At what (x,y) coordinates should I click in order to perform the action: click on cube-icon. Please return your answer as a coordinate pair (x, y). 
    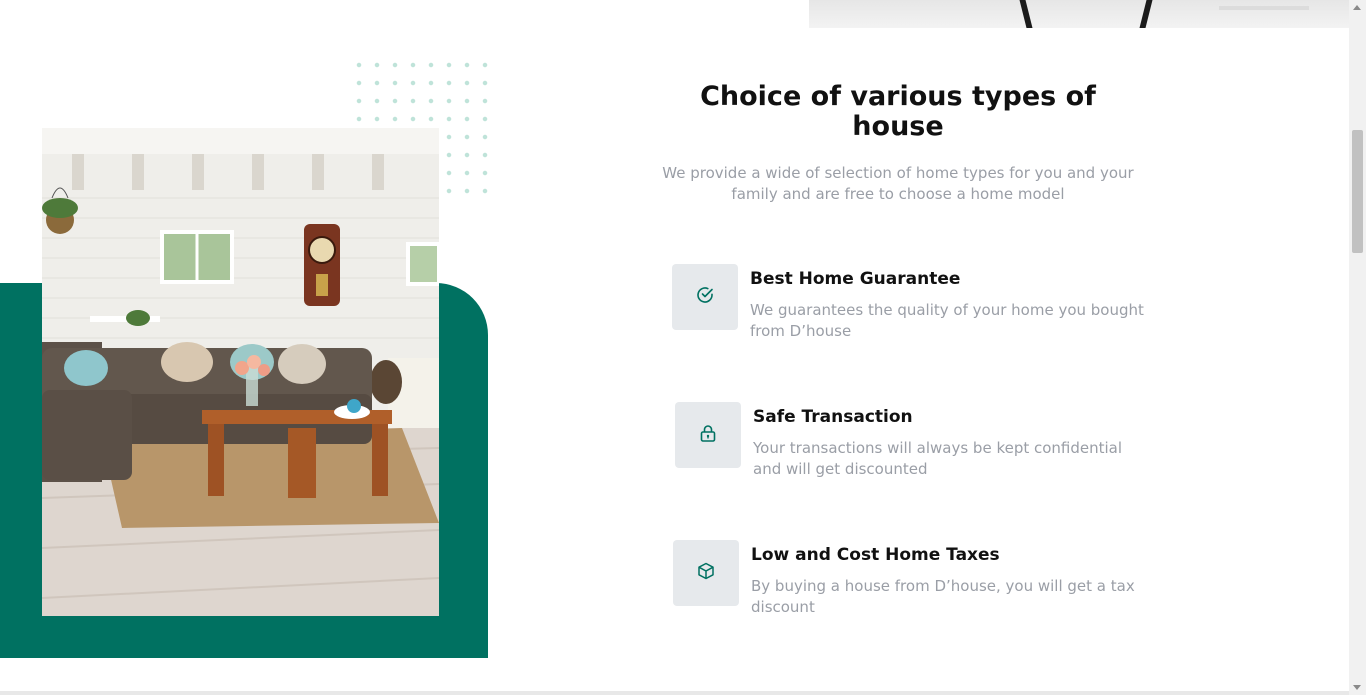
    Looking at the image, I should click on (706, 573).